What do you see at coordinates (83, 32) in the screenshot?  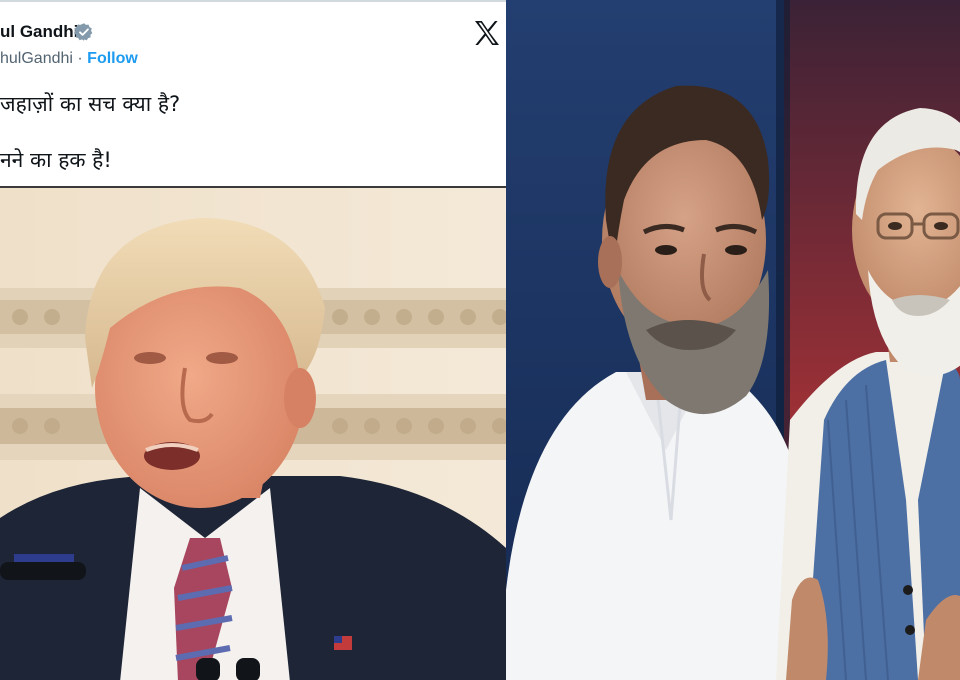 I see `verified-badge-icon` at bounding box center [83, 32].